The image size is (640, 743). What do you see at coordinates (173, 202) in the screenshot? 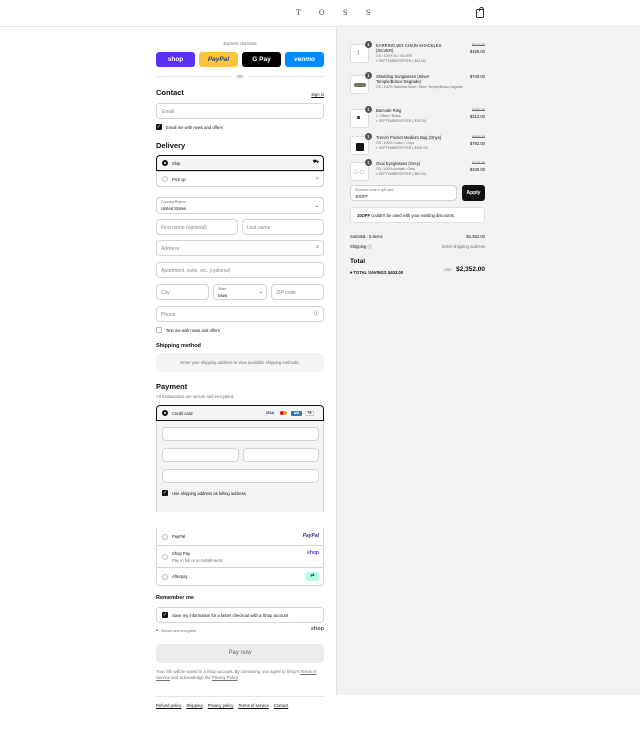
I see `country-label: Country/Region` at bounding box center [173, 202].